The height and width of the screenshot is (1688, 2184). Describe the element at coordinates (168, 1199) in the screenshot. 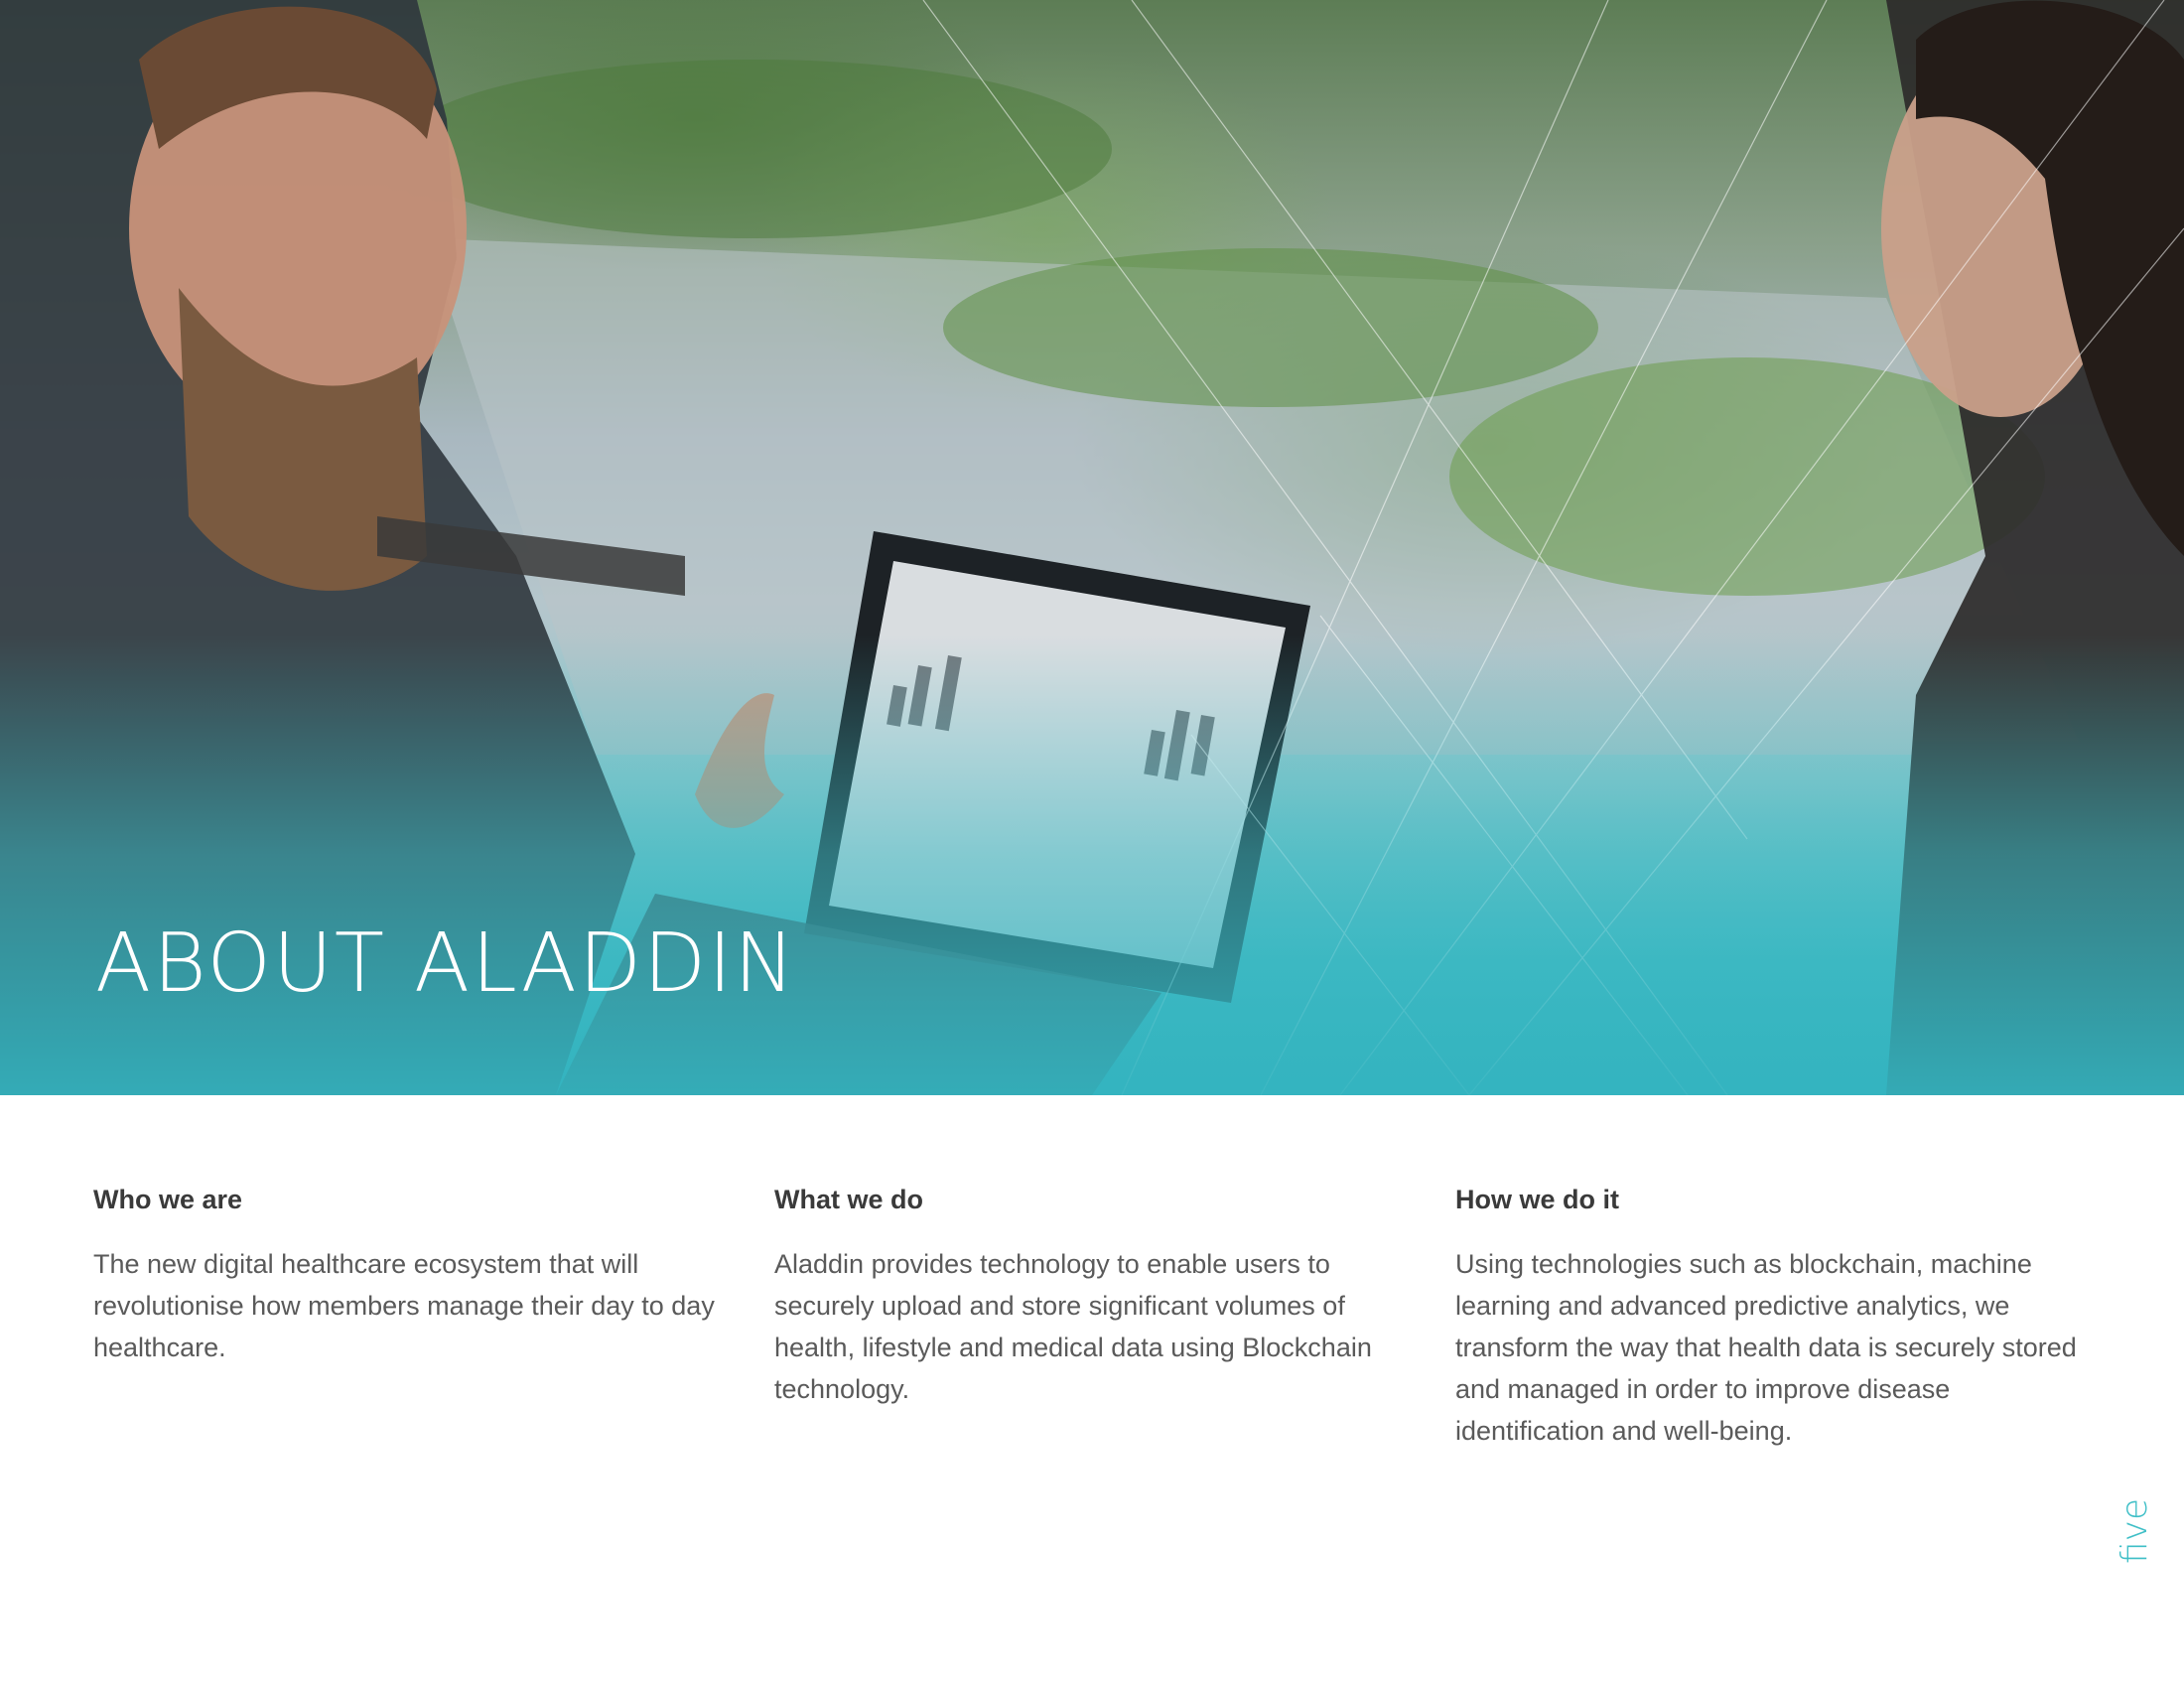

I see `column-heading: Who we are` at that location.